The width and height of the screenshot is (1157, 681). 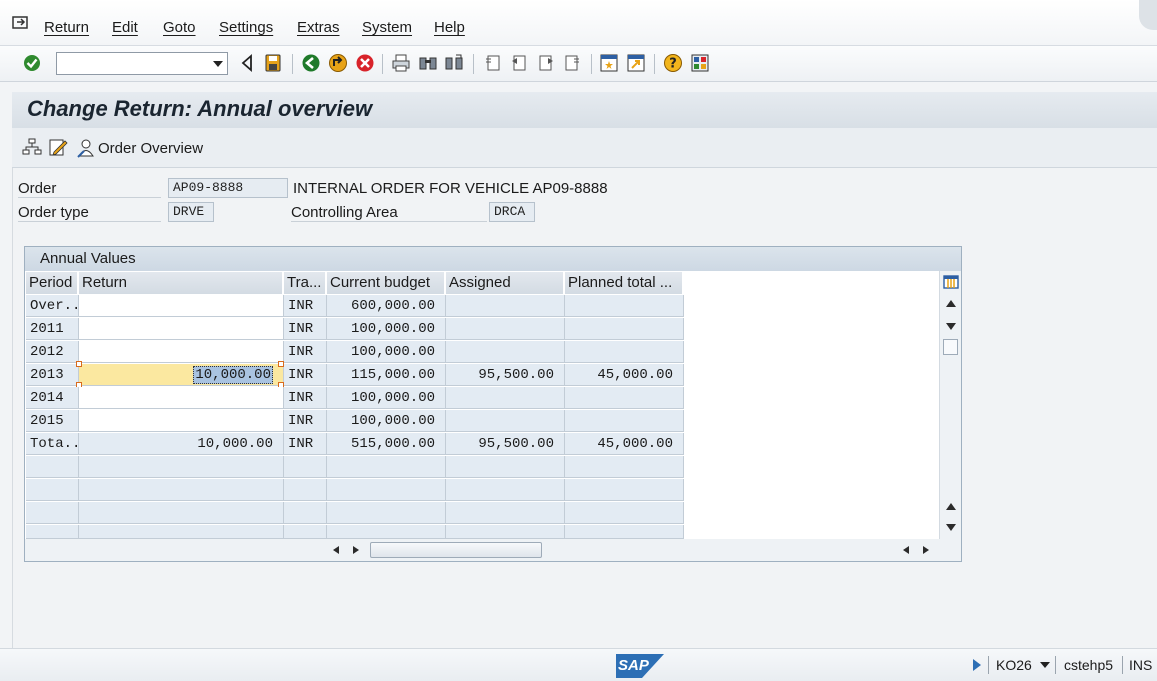 What do you see at coordinates (454, 63) in the screenshot?
I see `find-next-icon` at bounding box center [454, 63].